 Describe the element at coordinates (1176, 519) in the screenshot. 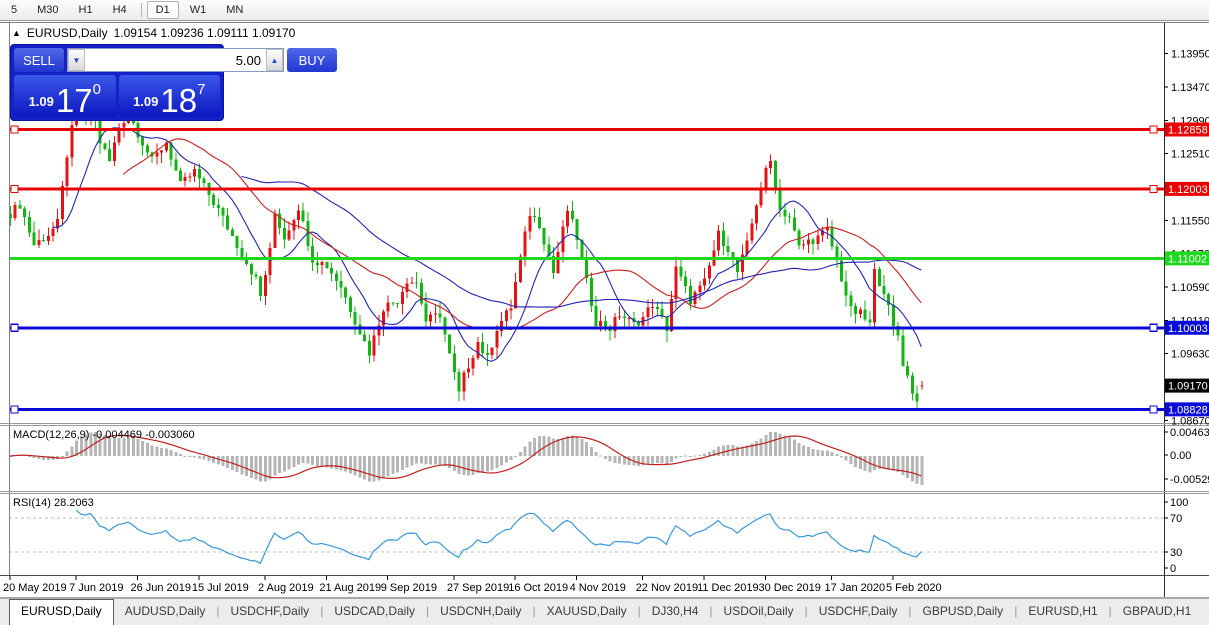

I see `svg-text: 70` at that location.